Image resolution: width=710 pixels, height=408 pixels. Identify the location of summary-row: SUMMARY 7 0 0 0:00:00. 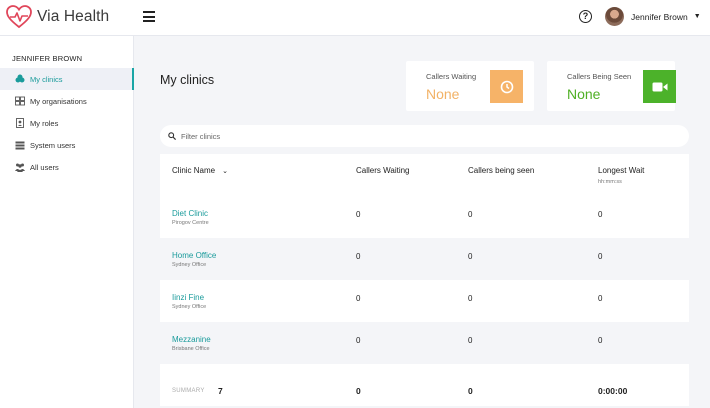
(424, 385).